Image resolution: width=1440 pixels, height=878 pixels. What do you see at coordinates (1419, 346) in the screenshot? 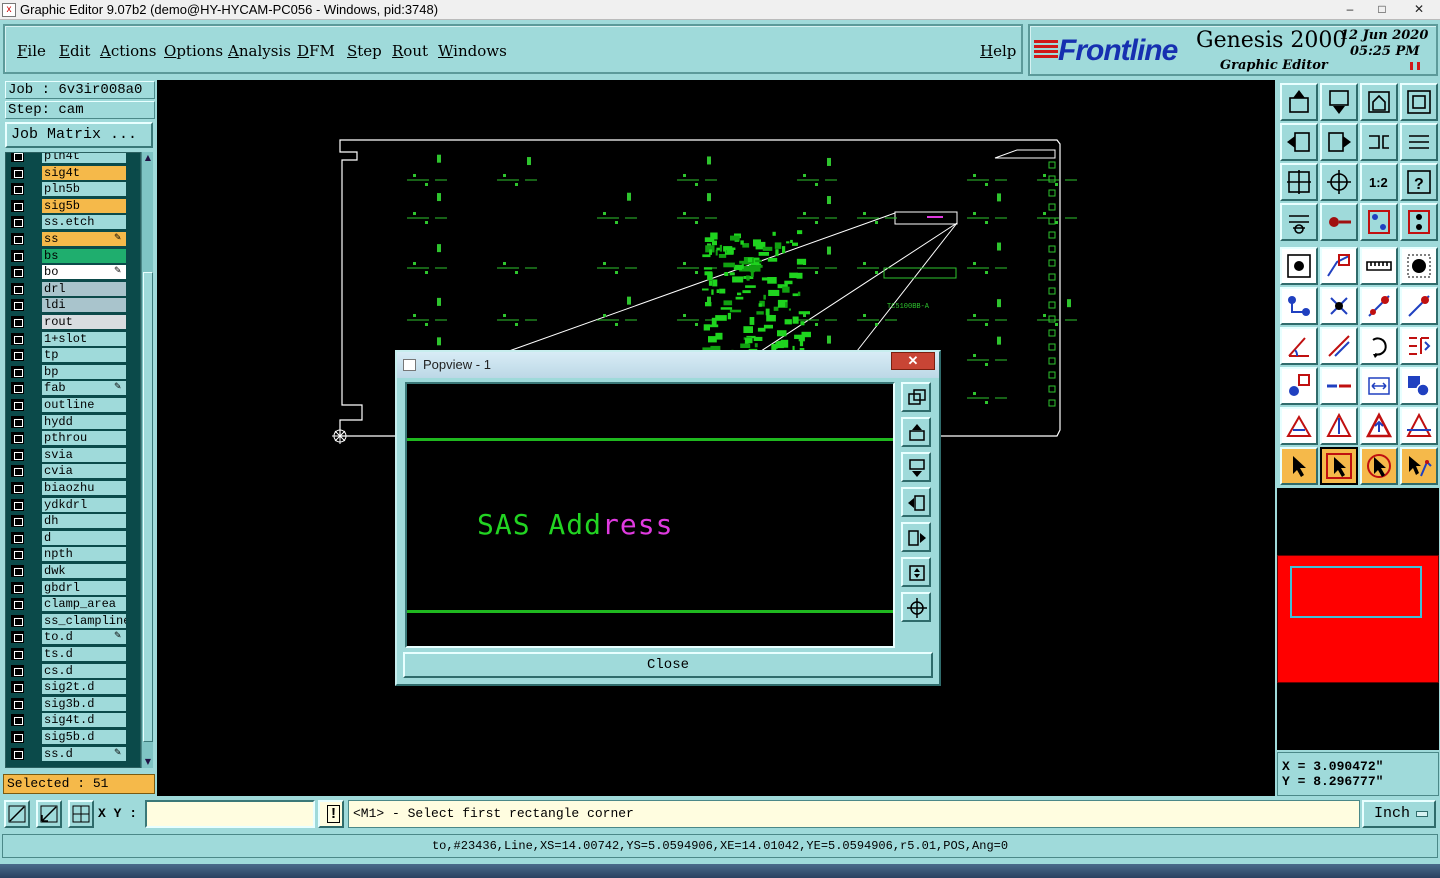
I see `tool-split-button` at bounding box center [1419, 346].